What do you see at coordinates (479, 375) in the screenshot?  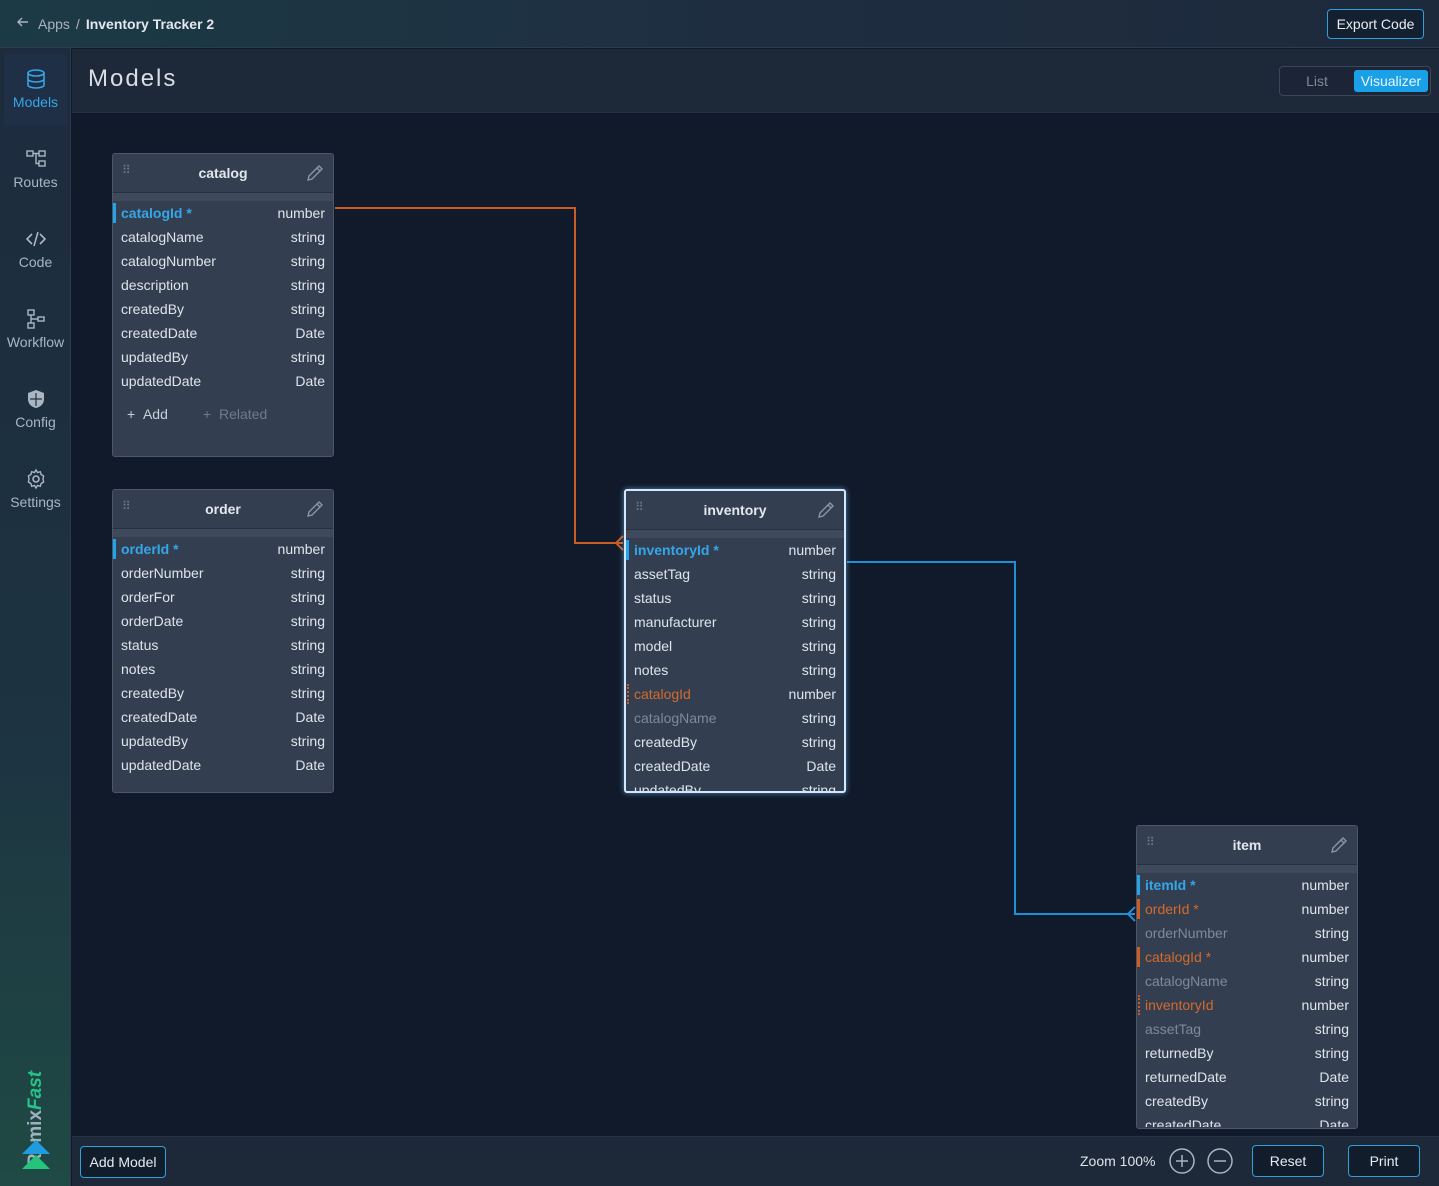 I see `relation-catalog-inventory` at bounding box center [479, 375].